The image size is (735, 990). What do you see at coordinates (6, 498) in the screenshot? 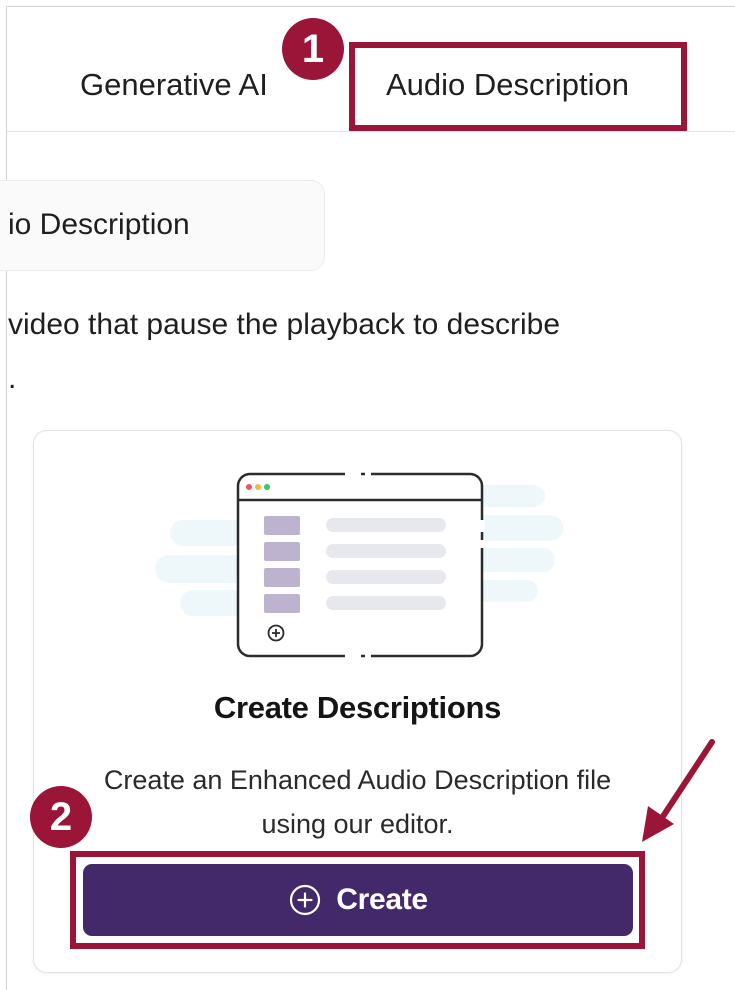
I see `frame-left-border` at bounding box center [6, 498].